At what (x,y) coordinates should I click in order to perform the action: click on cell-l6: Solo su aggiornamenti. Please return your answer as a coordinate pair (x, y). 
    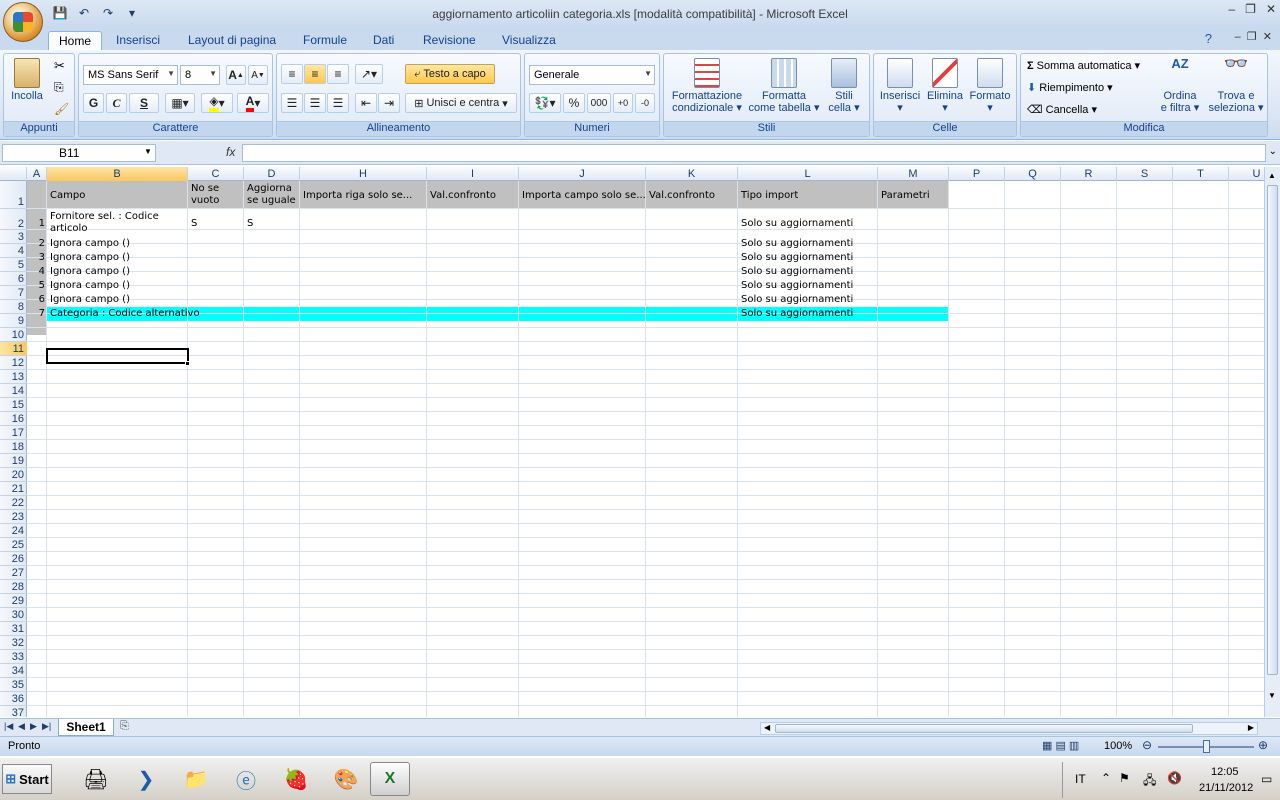
    Looking at the image, I should click on (796, 286).